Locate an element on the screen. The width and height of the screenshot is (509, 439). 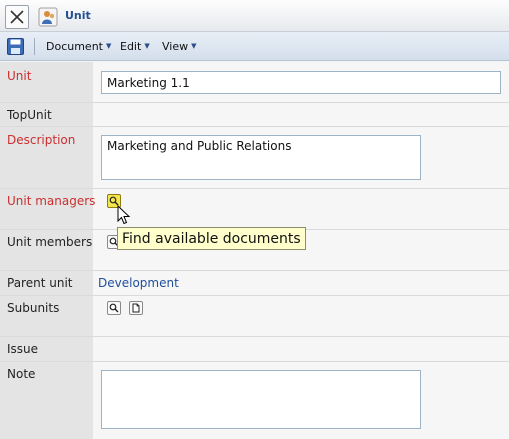
menu-view-label: View is located at coordinates (175, 46).